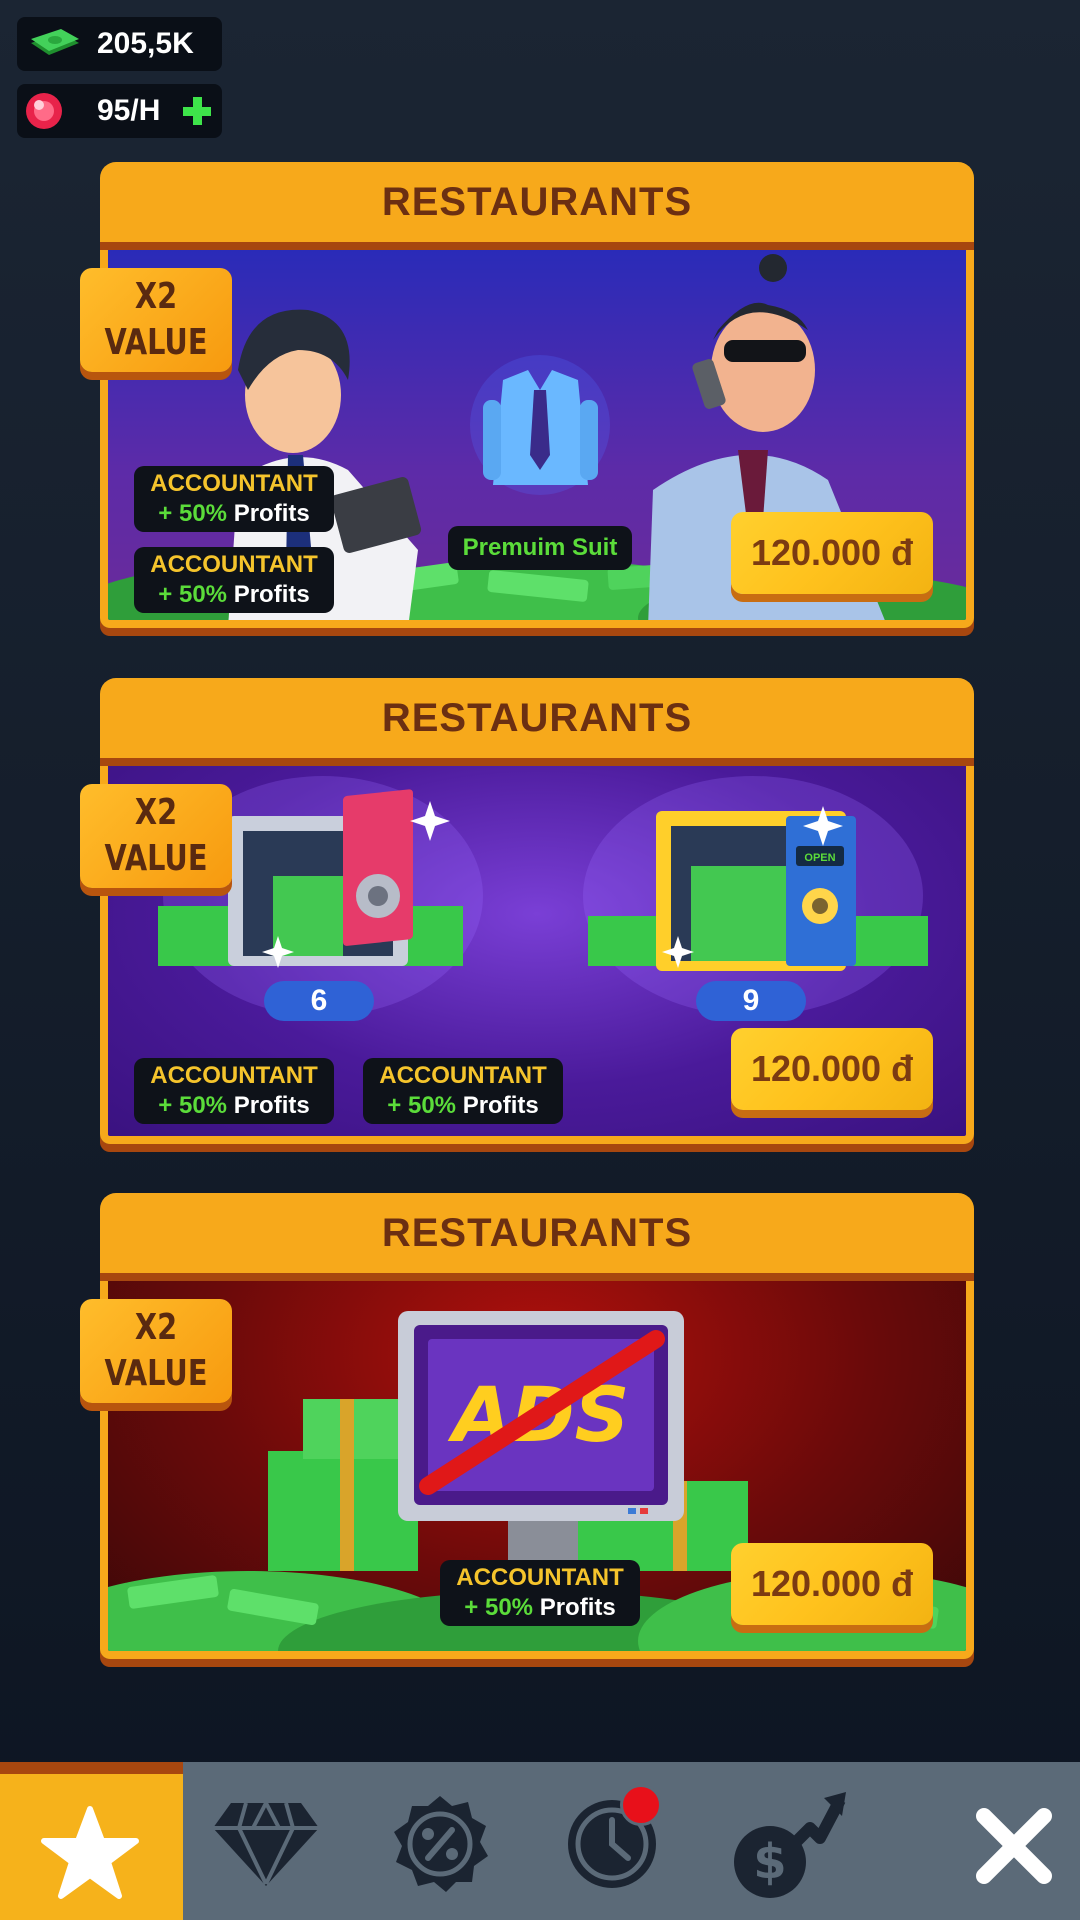 The image size is (1080, 1920). What do you see at coordinates (145, 43) in the screenshot?
I see `cash-value: 205,5K` at bounding box center [145, 43].